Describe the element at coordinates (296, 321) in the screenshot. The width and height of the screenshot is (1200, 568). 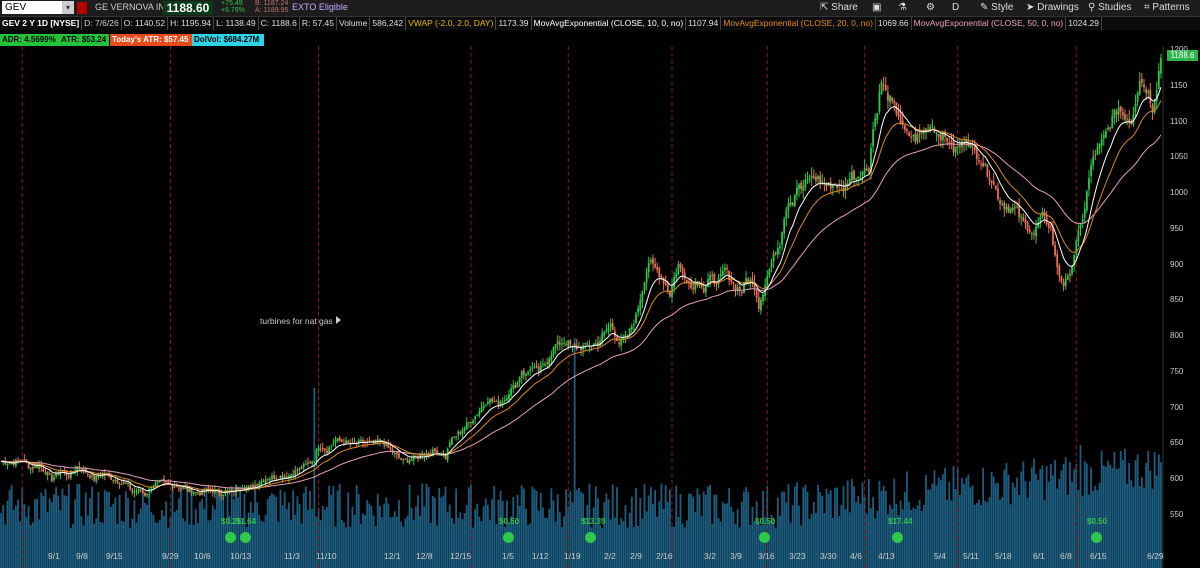
I see `chart-annotation: turbines for nat gas` at that location.